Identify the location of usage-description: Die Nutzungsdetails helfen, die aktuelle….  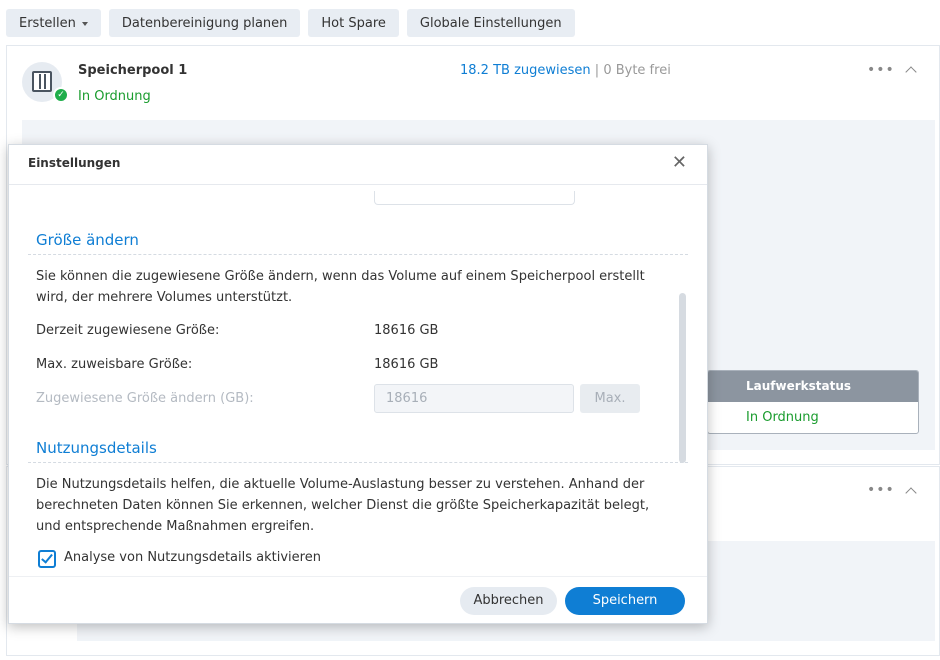
(343, 505).